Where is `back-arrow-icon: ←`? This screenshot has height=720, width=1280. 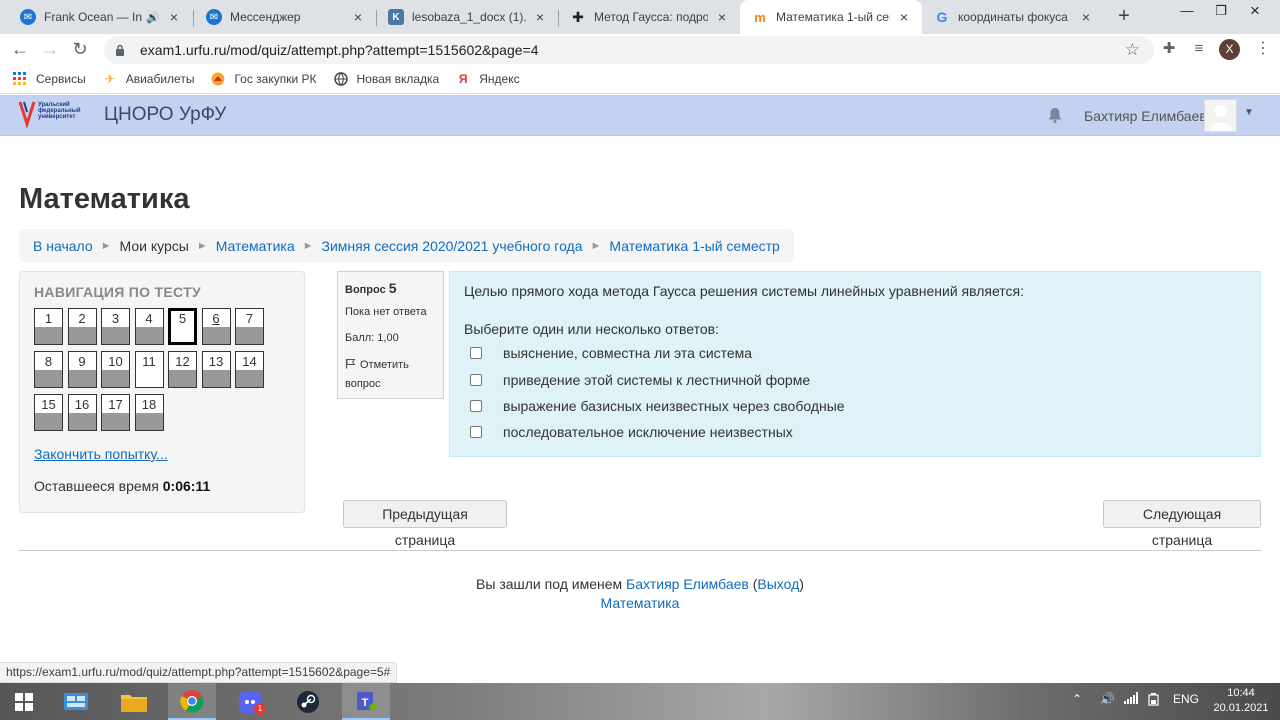
back-arrow-icon: ← is located at coordinates (20, 49).